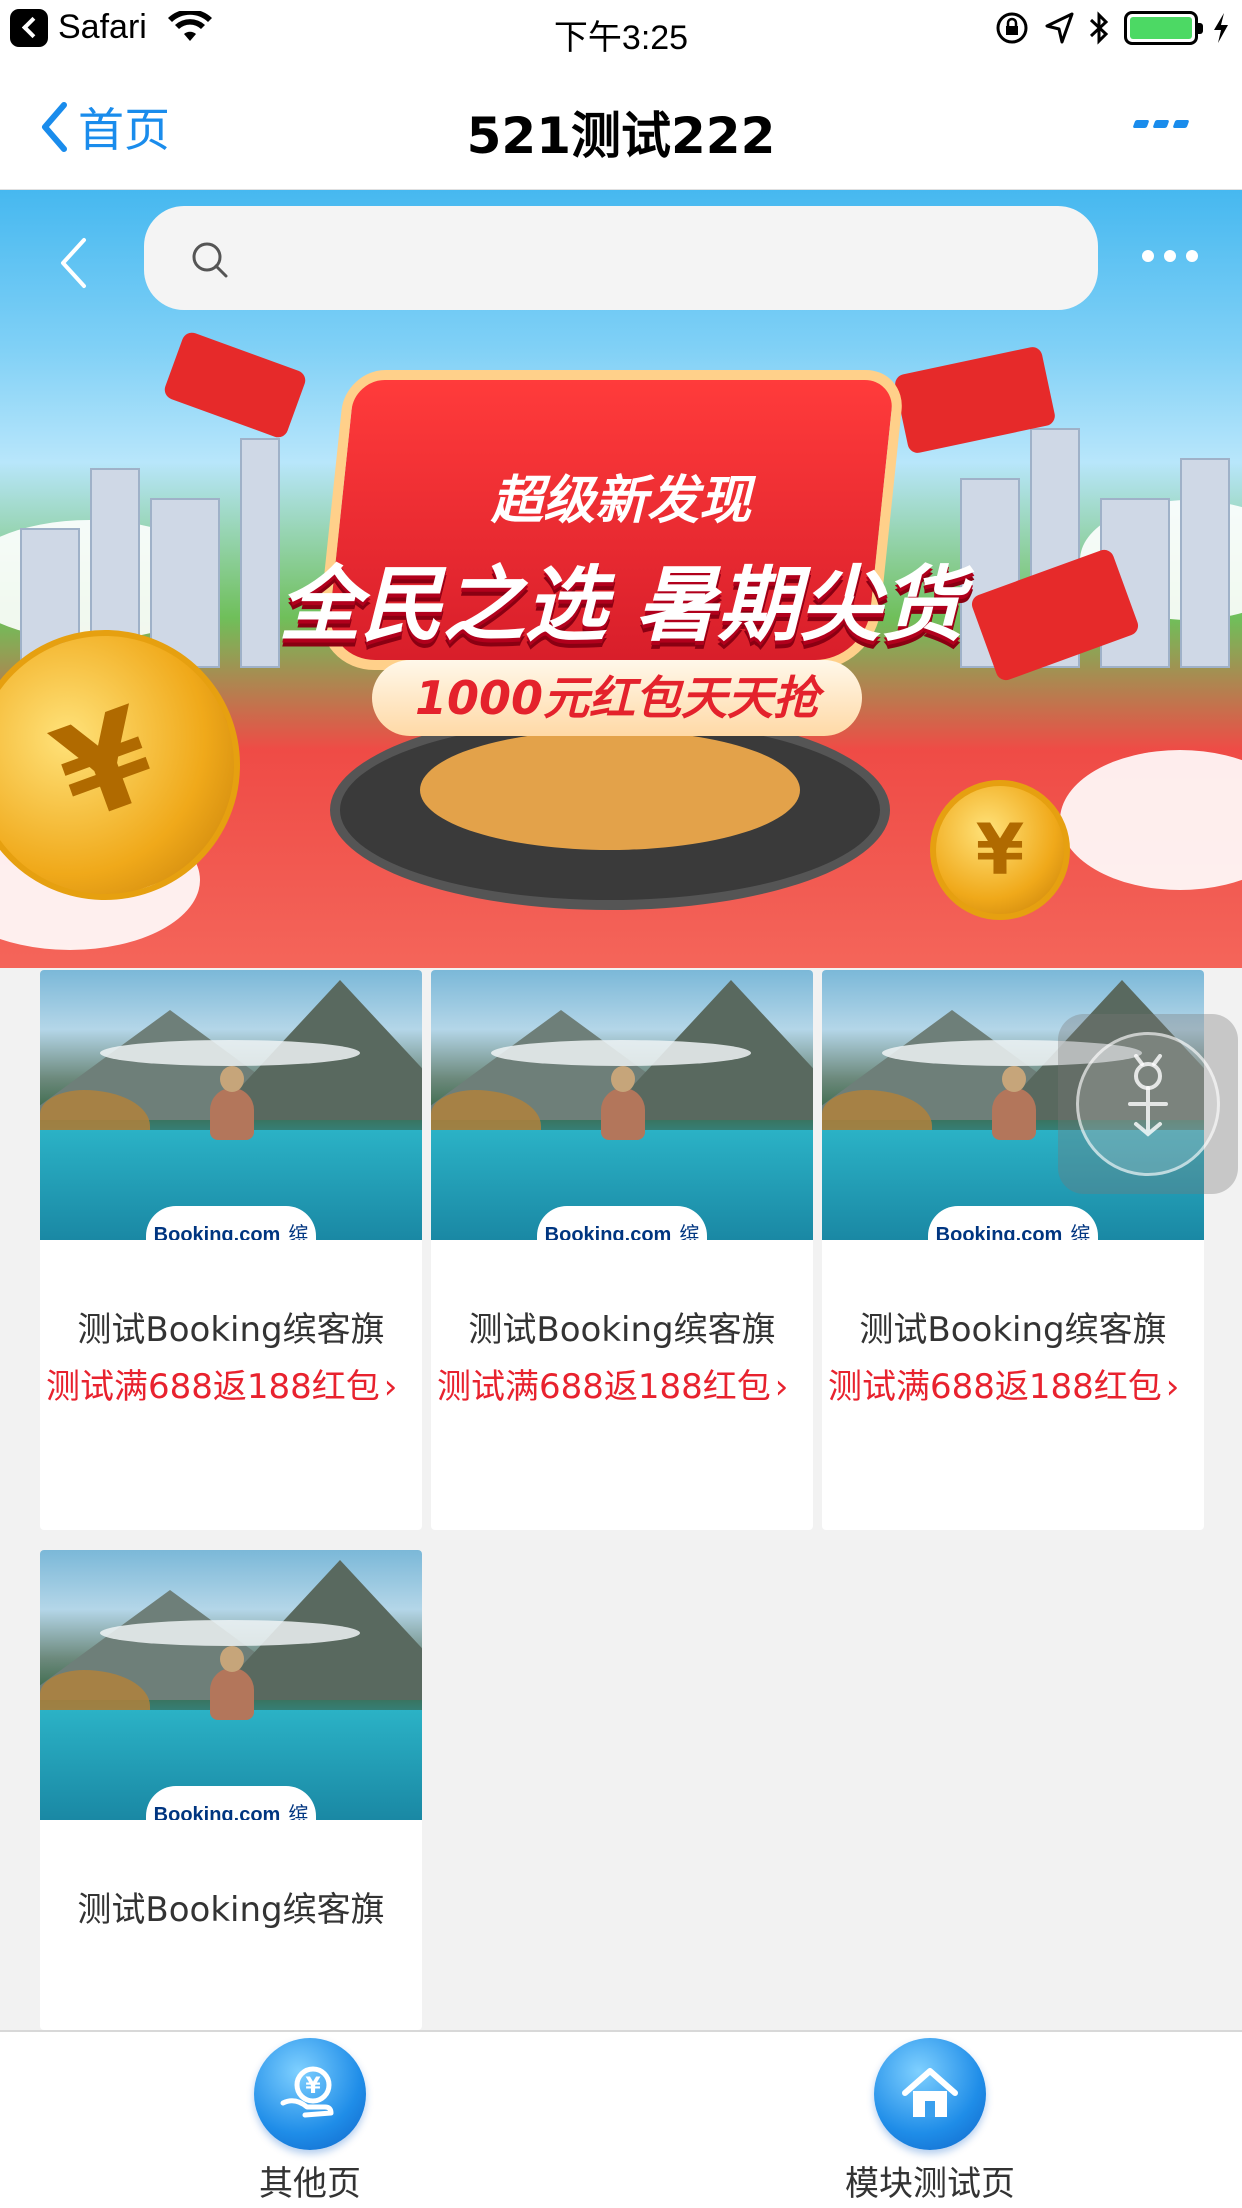 The width and height of the screenshot is (1242, 2208). I want to click on navigation-bar: 首页 521测试222, so click(621, 126).